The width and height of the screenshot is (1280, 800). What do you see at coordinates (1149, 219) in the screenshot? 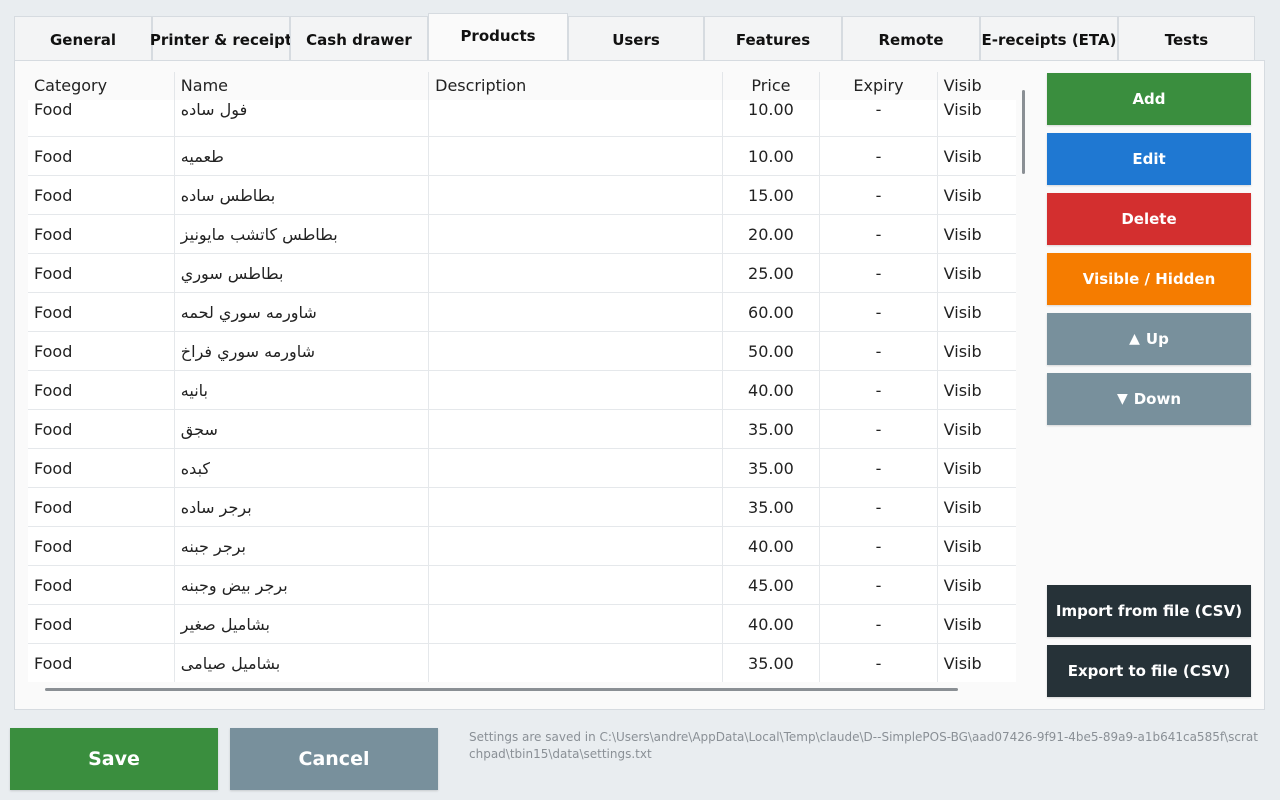
I see `delete-button: Delete` at bounding box center [1149, 219].